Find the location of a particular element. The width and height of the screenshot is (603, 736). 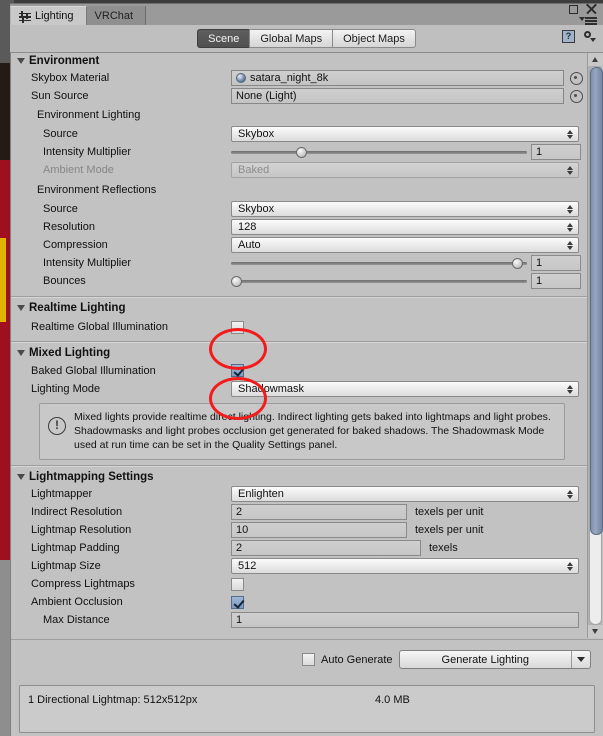

env-lighting-source-value: Skybox is located at coordinates (256, 134).